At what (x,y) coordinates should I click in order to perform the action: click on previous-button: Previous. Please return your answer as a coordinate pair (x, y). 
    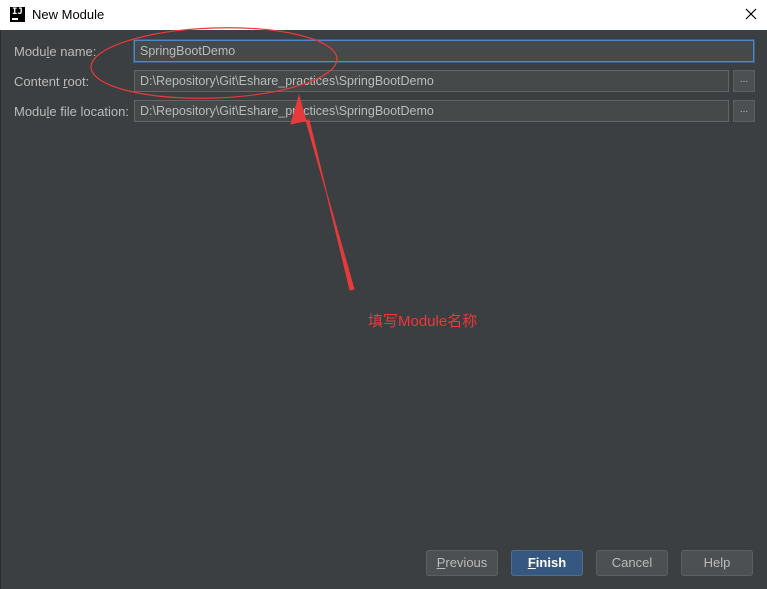
    Looking at the image, I should click on (462, 563).